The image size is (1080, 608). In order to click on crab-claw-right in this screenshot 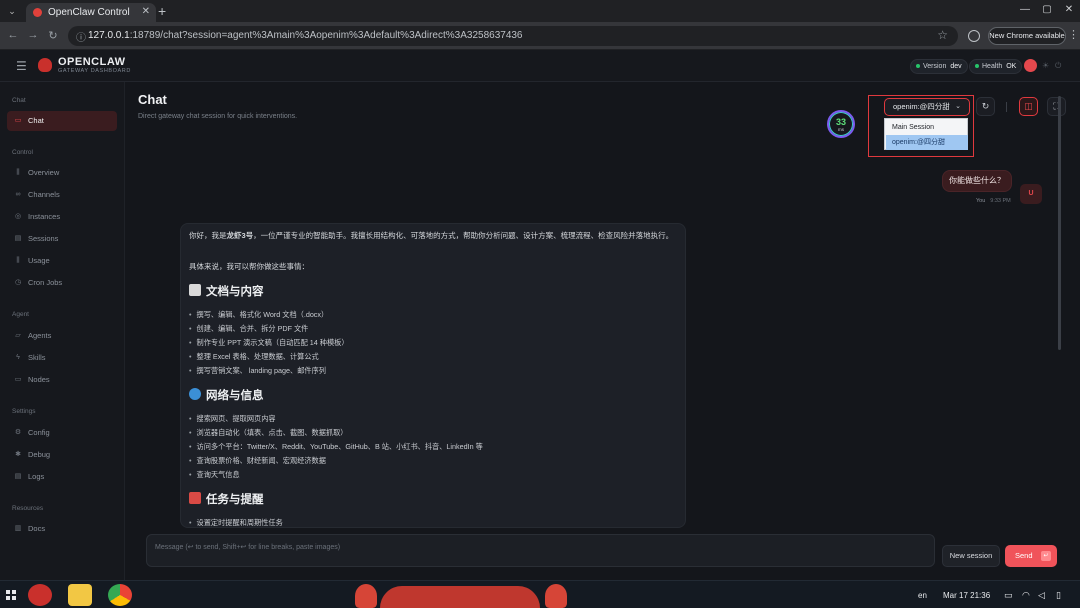, I will do `click(556, 596)`.